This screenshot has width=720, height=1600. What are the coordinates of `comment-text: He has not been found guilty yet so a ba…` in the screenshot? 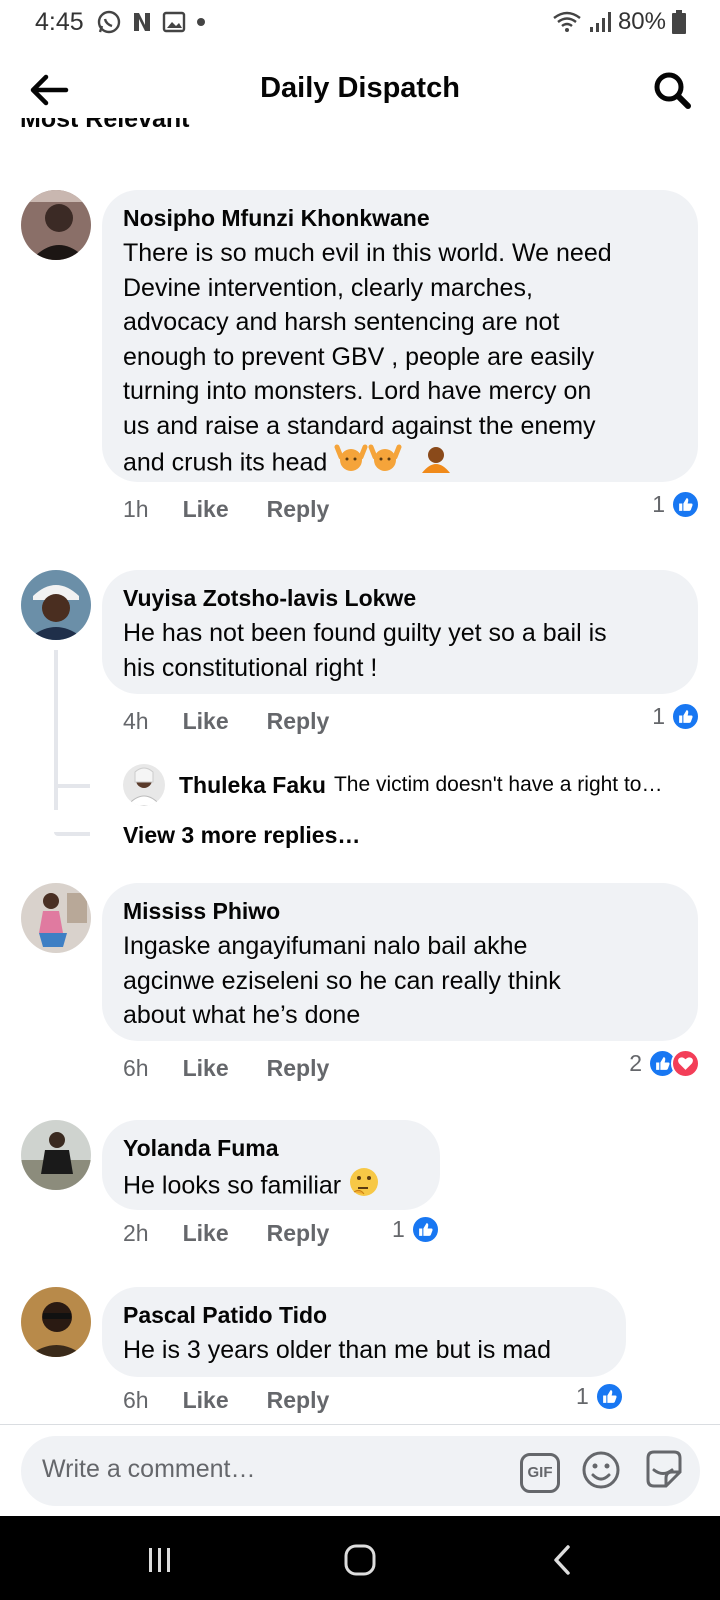 It's located at (400, 650).